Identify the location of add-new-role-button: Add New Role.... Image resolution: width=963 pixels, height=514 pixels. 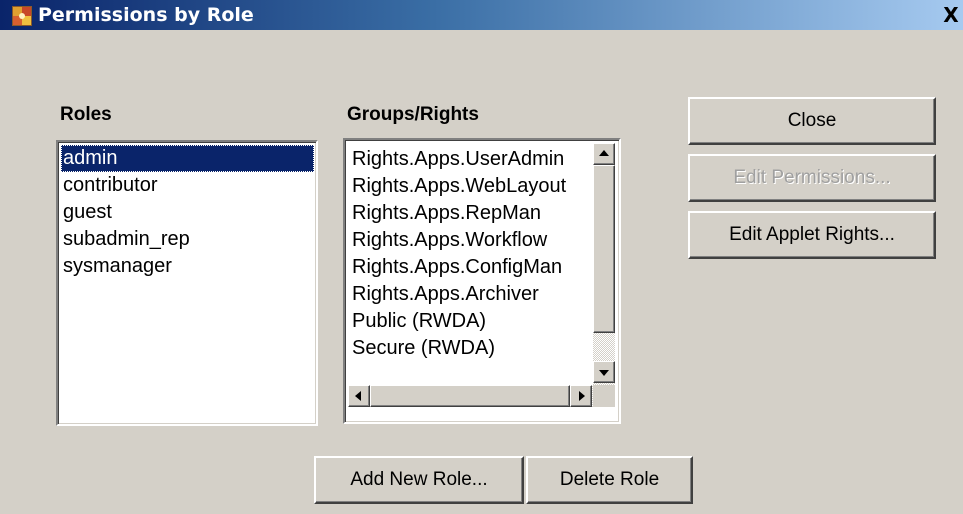
(419, 480).